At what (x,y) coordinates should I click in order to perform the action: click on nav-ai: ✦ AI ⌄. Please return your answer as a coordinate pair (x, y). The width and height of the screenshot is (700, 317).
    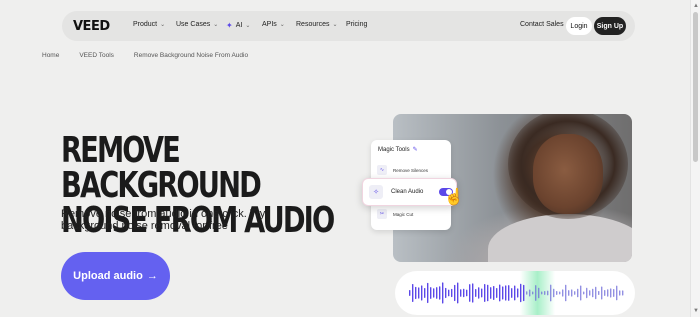
    Looking at the image, I should click on (238, 25).